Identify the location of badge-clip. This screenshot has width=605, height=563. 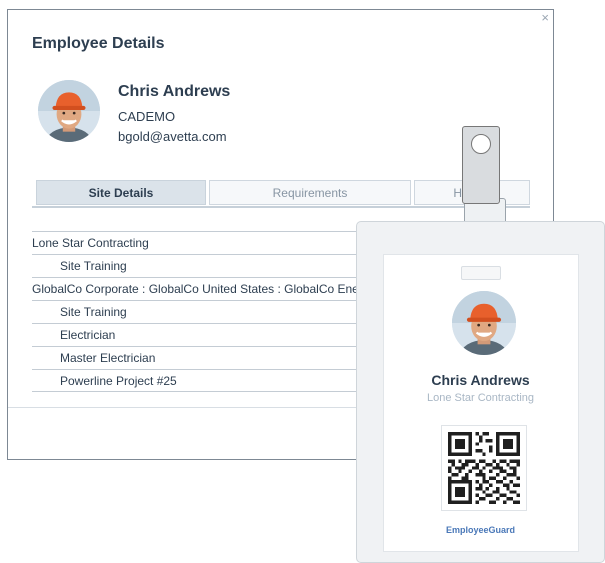
(481, 165).